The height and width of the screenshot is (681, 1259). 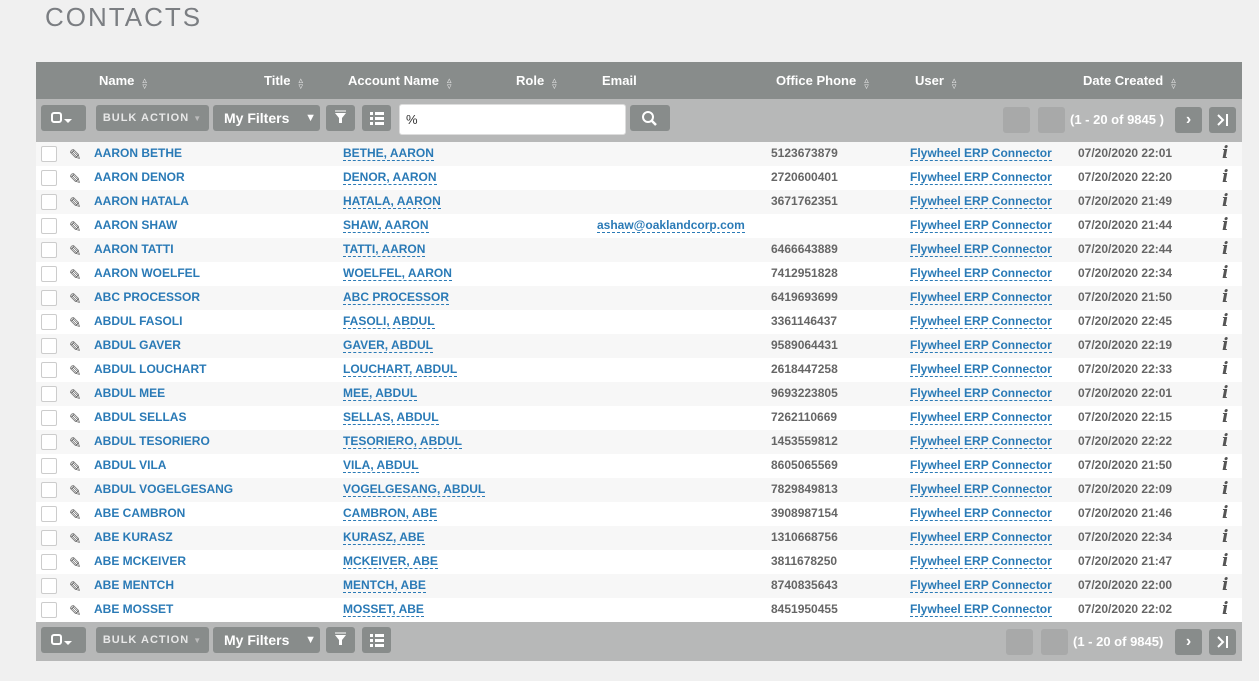 What do you see at coordinates (152, 442) in the screenshot?
I see `contact-name-link: ABDUL TESORIERO` at bounding box center [152, 442].